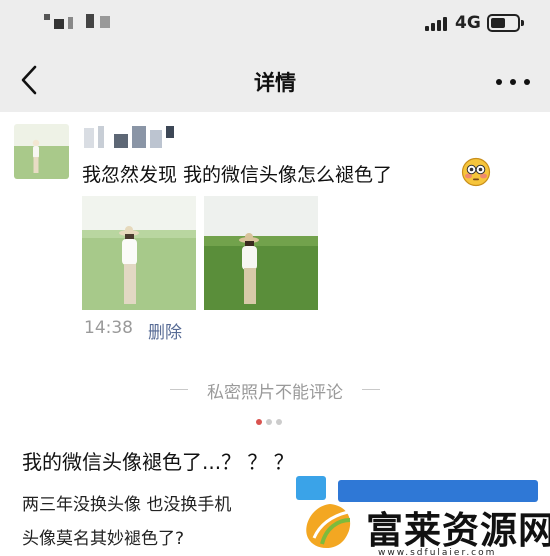 This screenshot has height=556, width=550. What do you see at coordinates (103, 539) in the screenshot?
I see `article-line: 头像莫名其妙褪色了?` at bounding box center [103, 539].